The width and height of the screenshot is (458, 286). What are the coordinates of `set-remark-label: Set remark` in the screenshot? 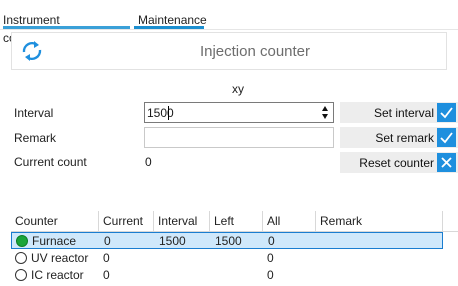 It's located at (404, 138).